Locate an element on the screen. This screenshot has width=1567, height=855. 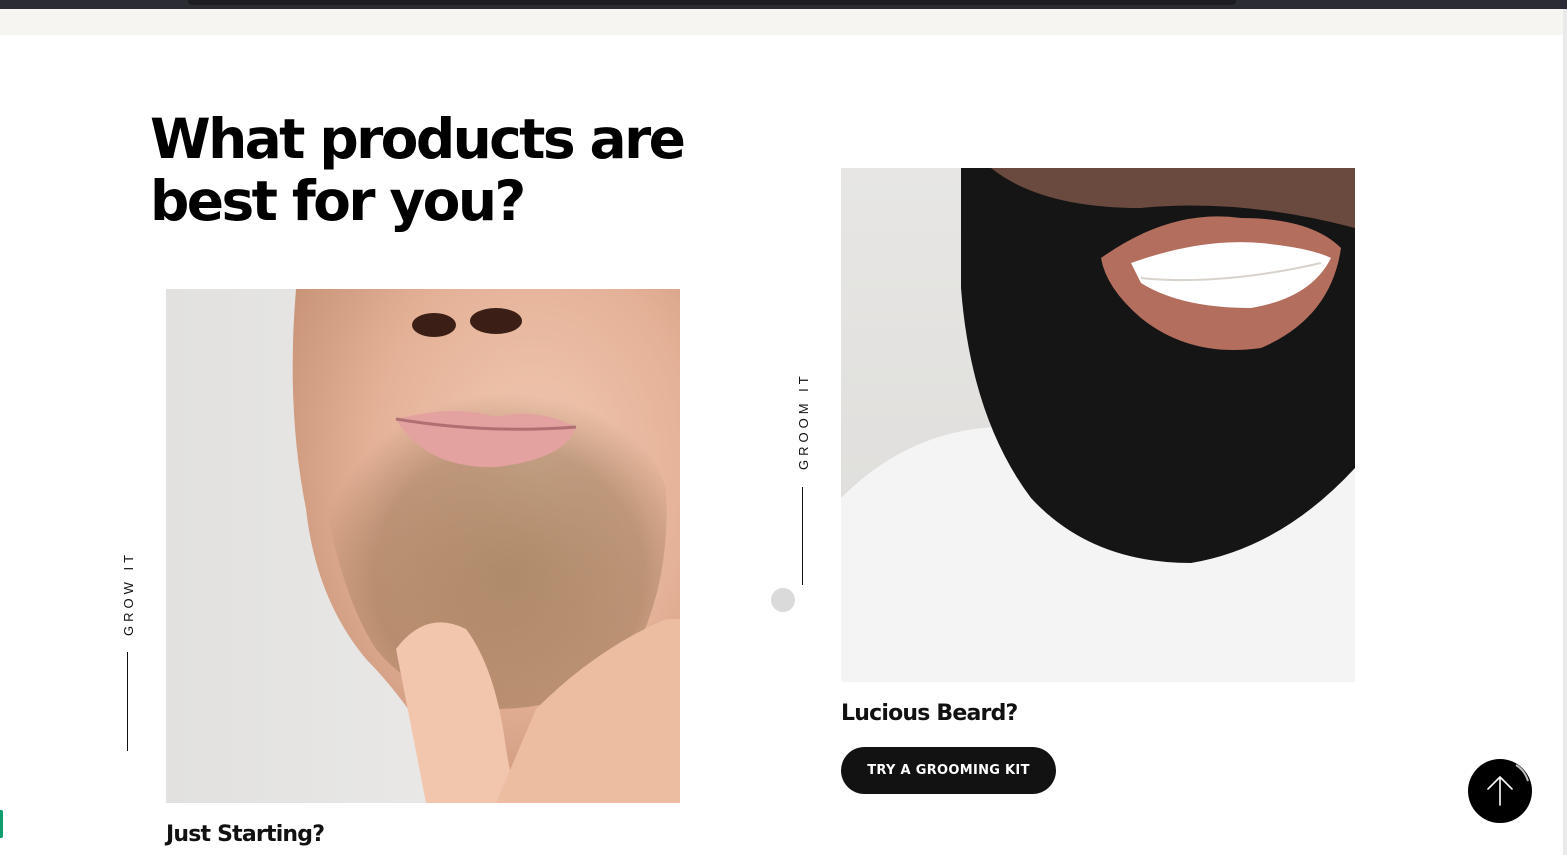
section-heading: What products are best for you? is located at coordinates (450, 170).